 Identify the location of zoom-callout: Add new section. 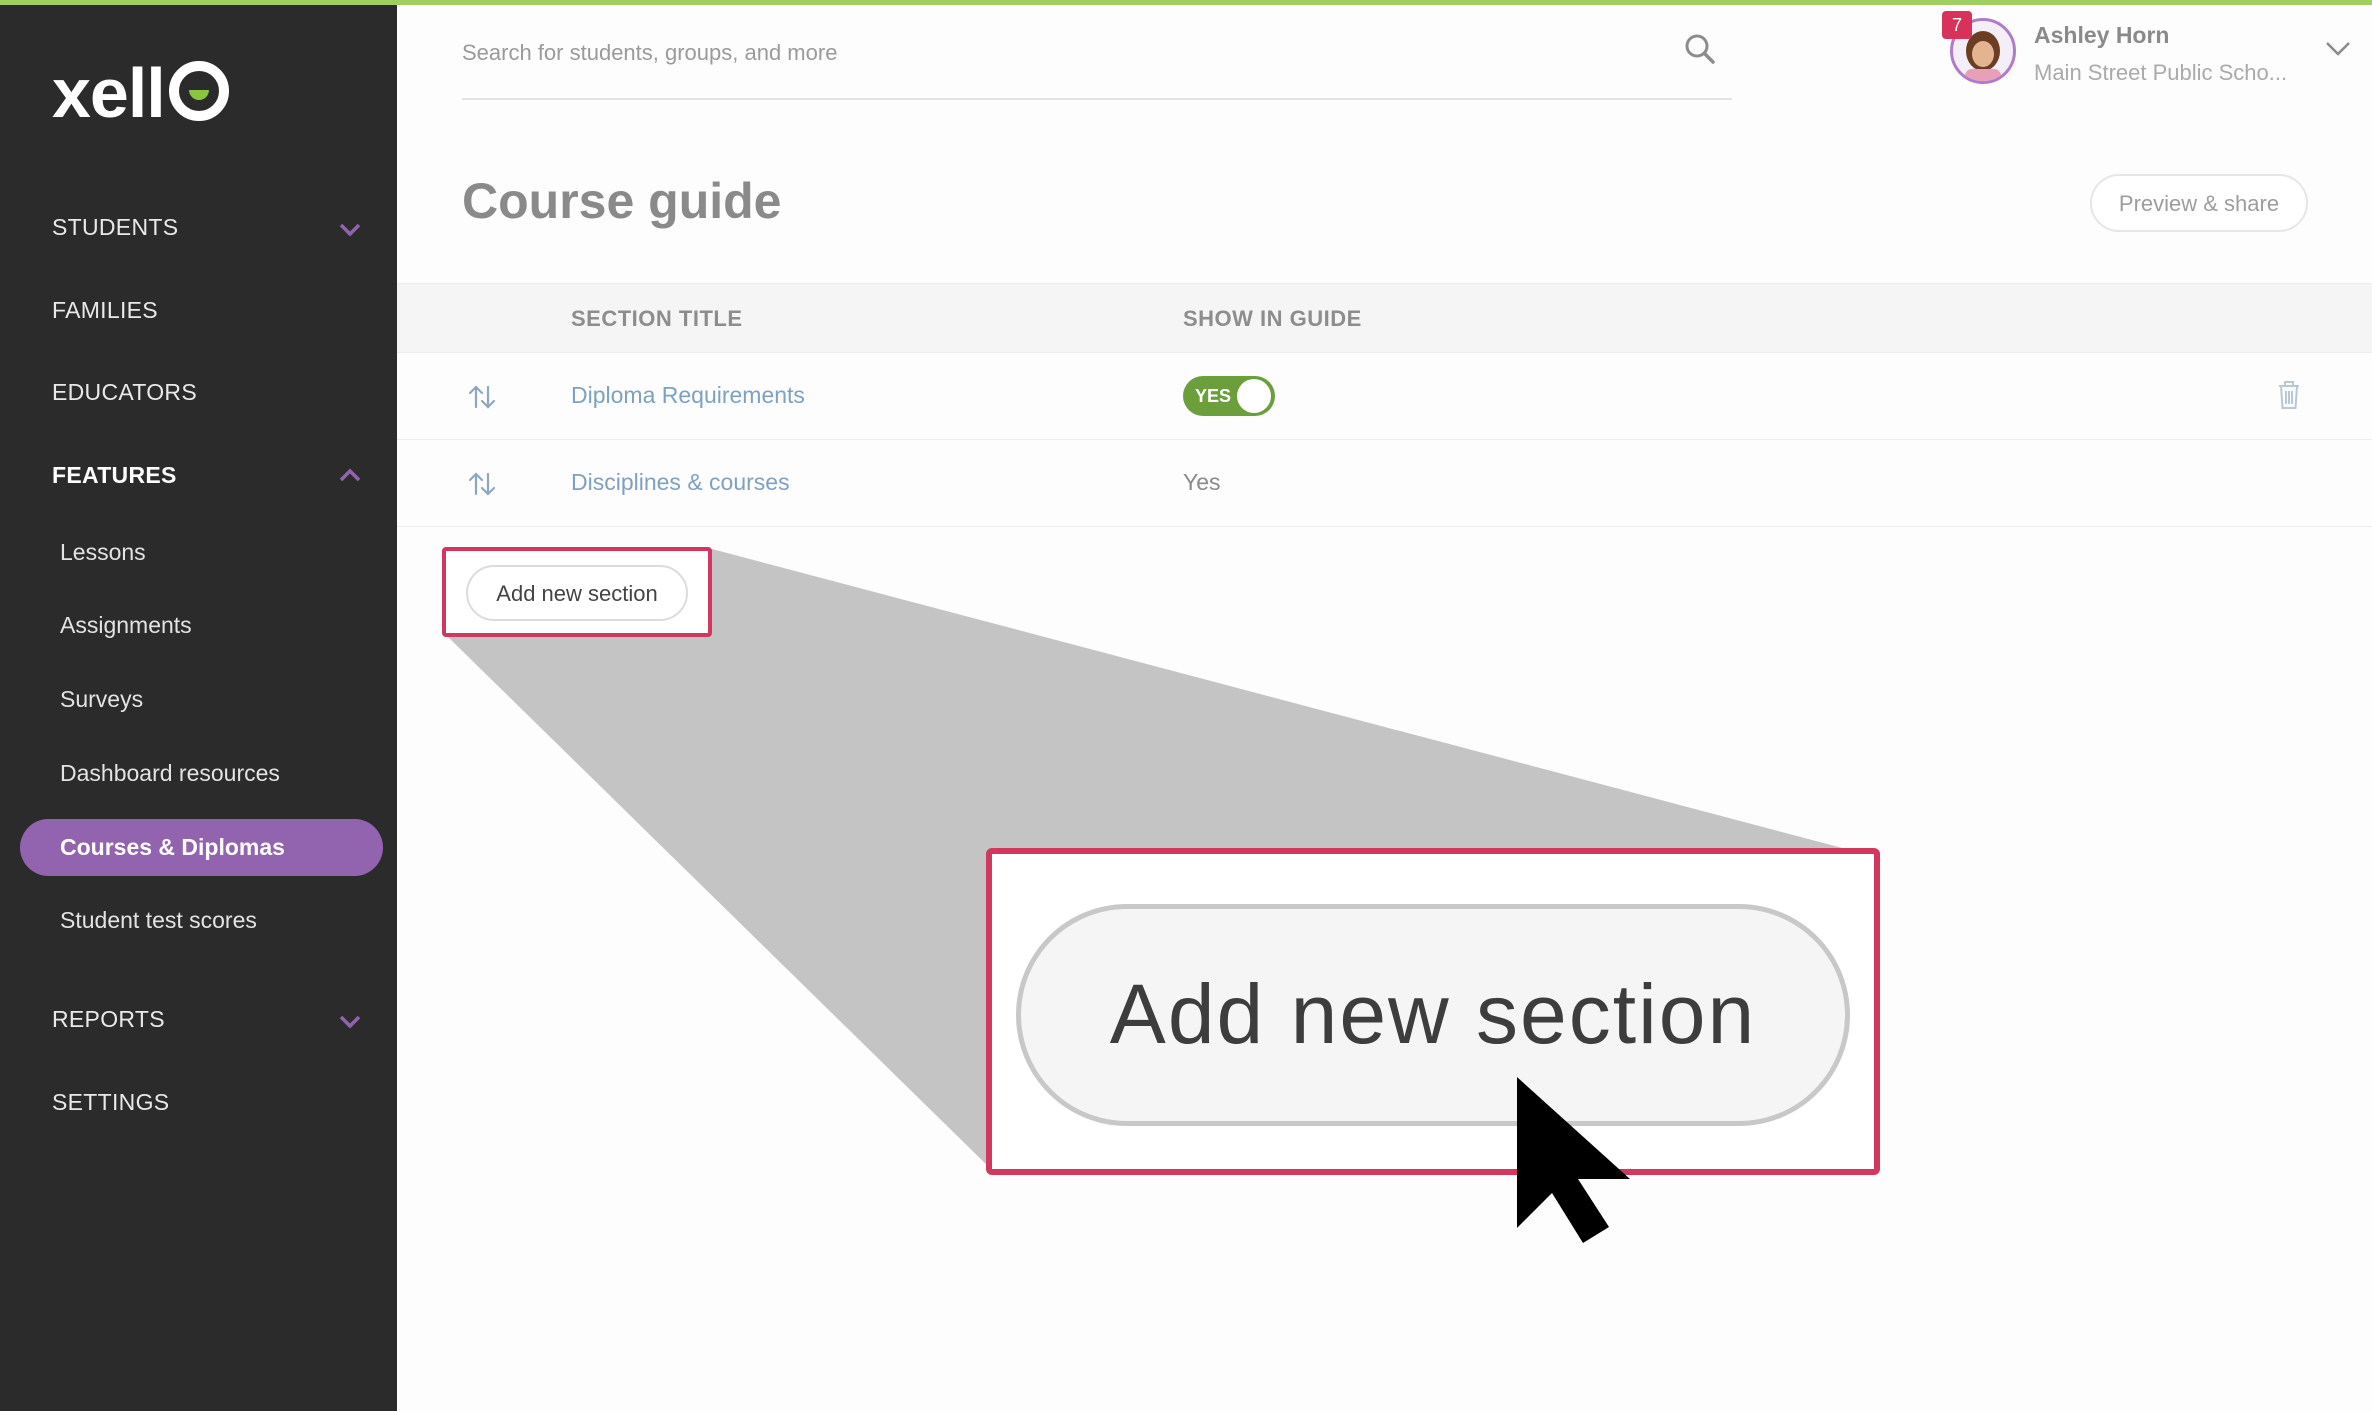
(1433, 1011).